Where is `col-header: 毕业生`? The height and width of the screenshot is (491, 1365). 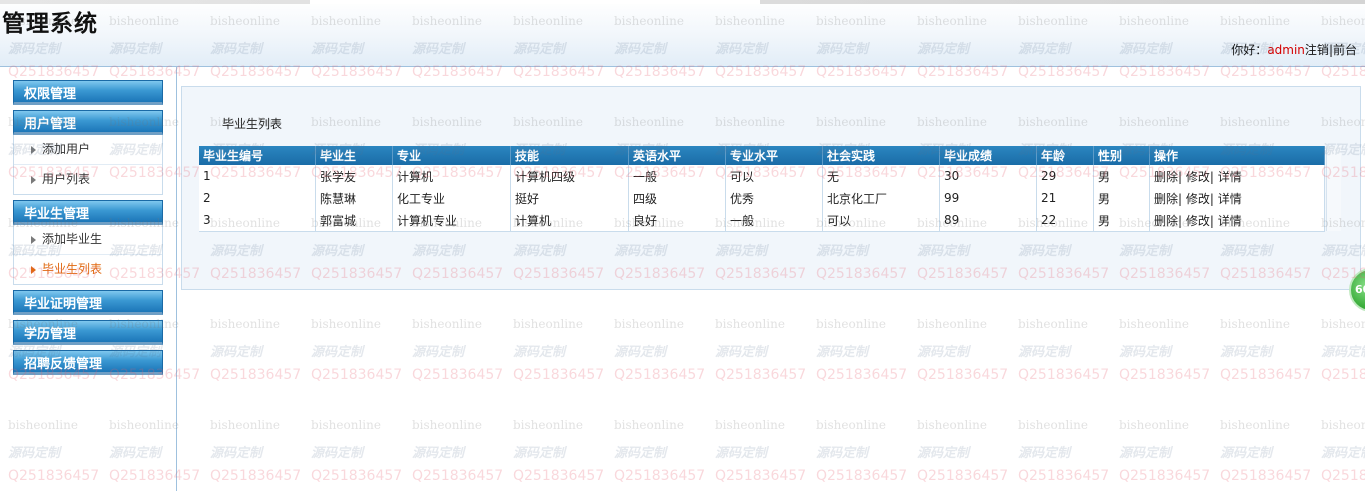 col-header: 毕业生 is located at coordinates (354, 155).